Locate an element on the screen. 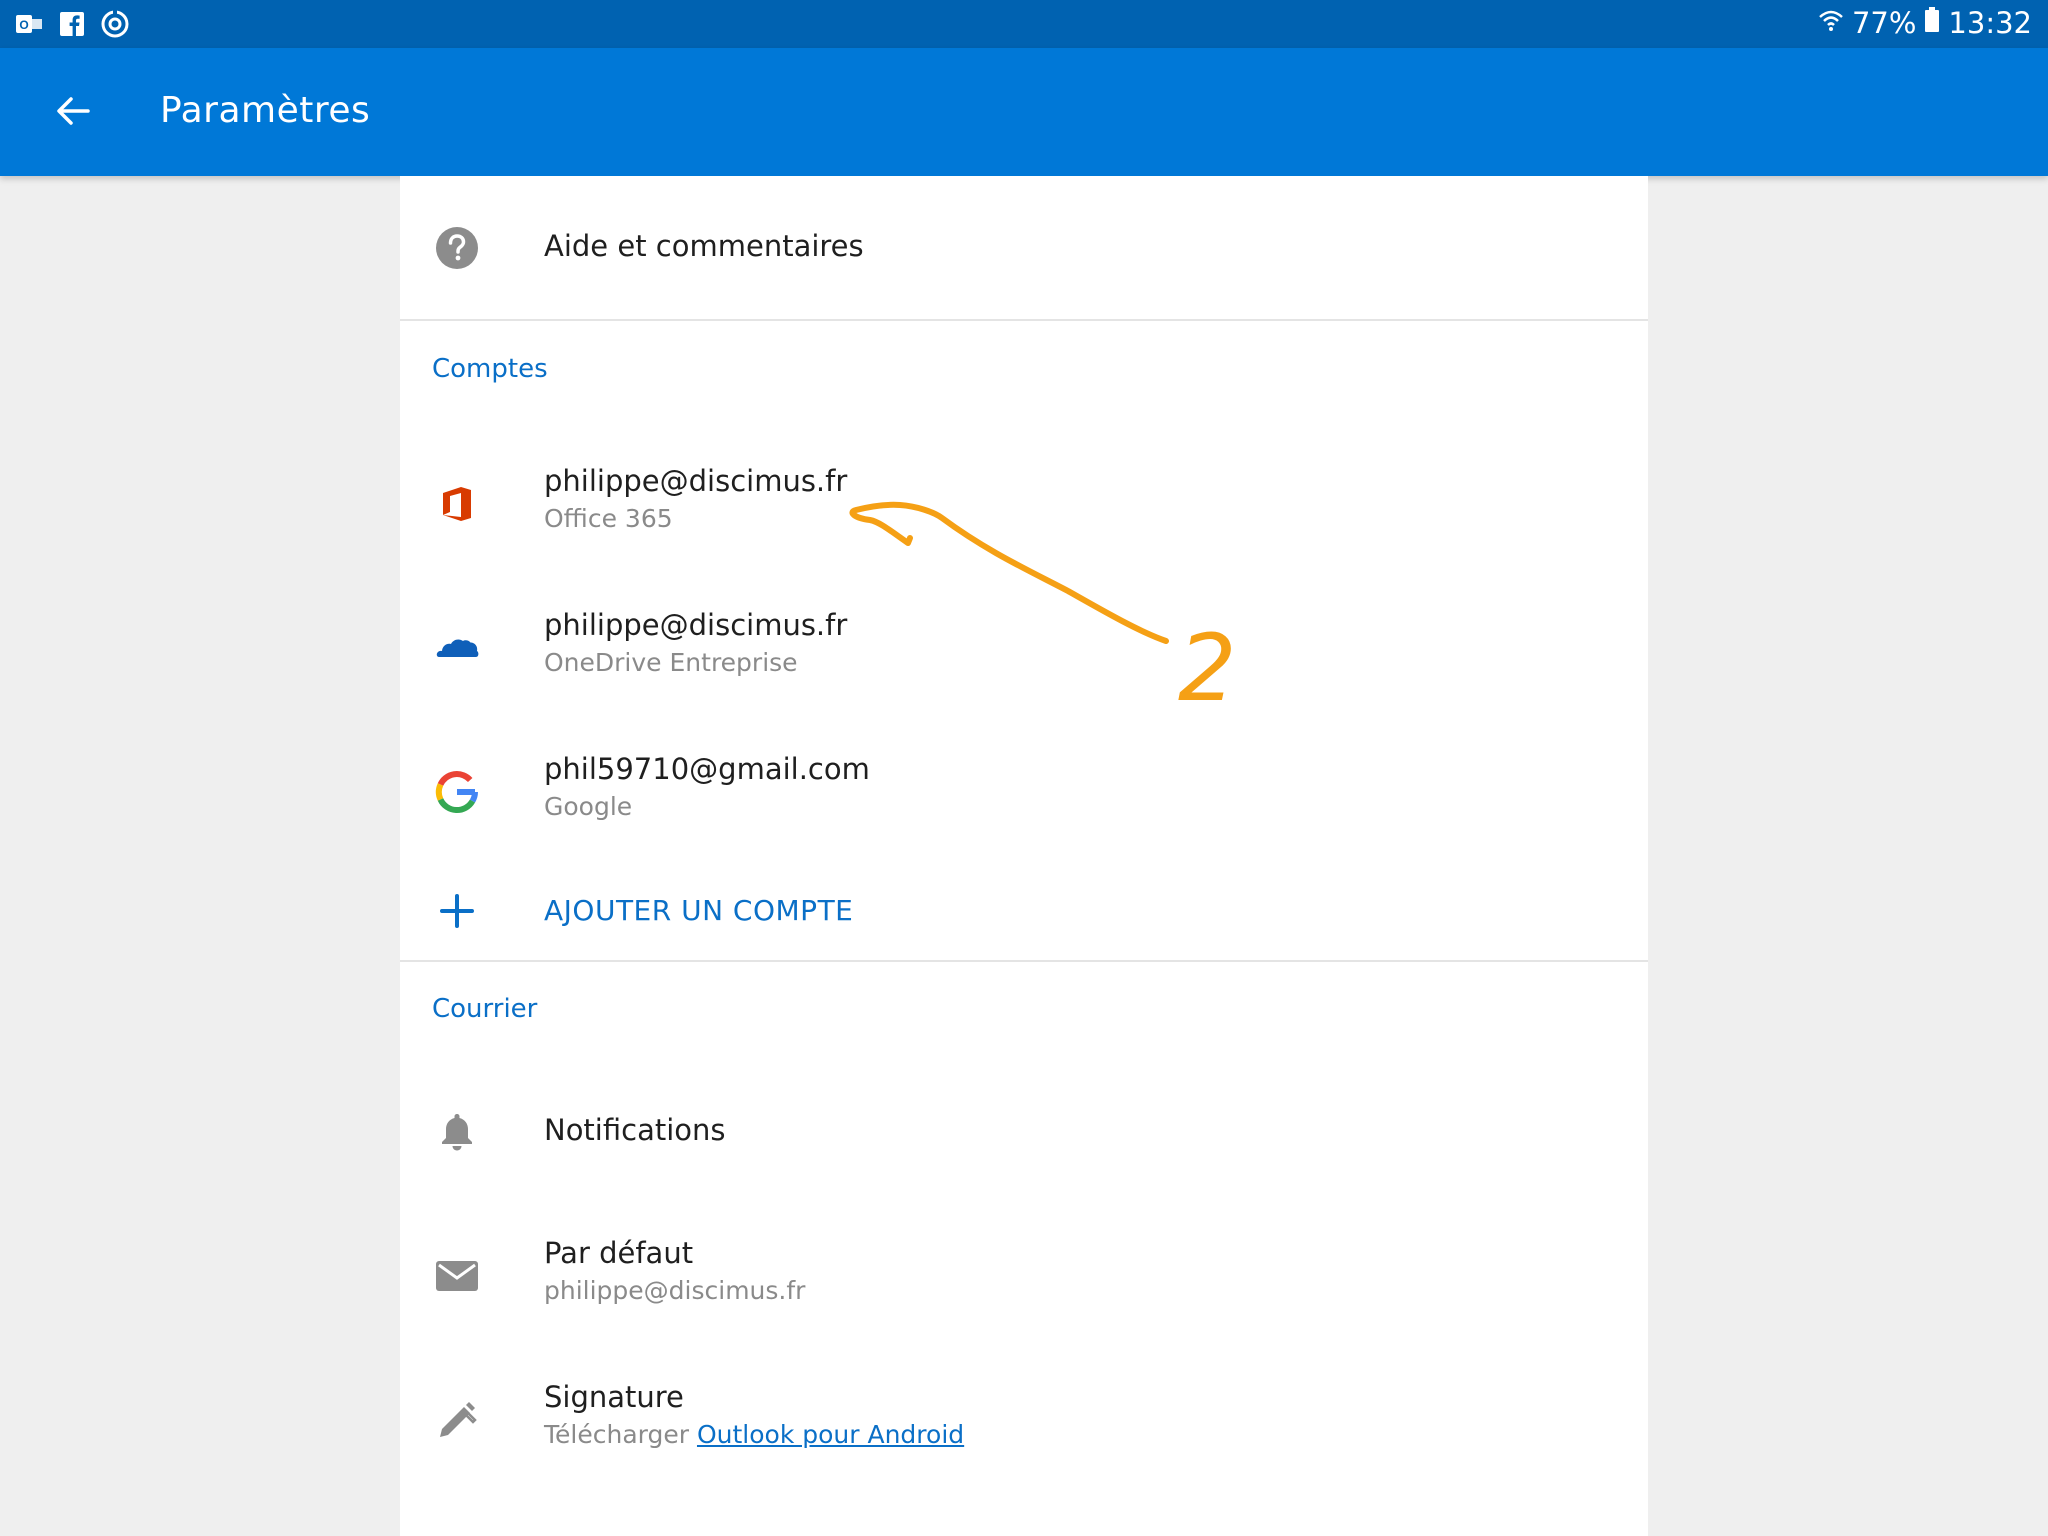 Image resolution: width=2048 pixels, height=1536 pixels. help-feedback-label: Aide et commentaires is located at coordinates (704, 246).